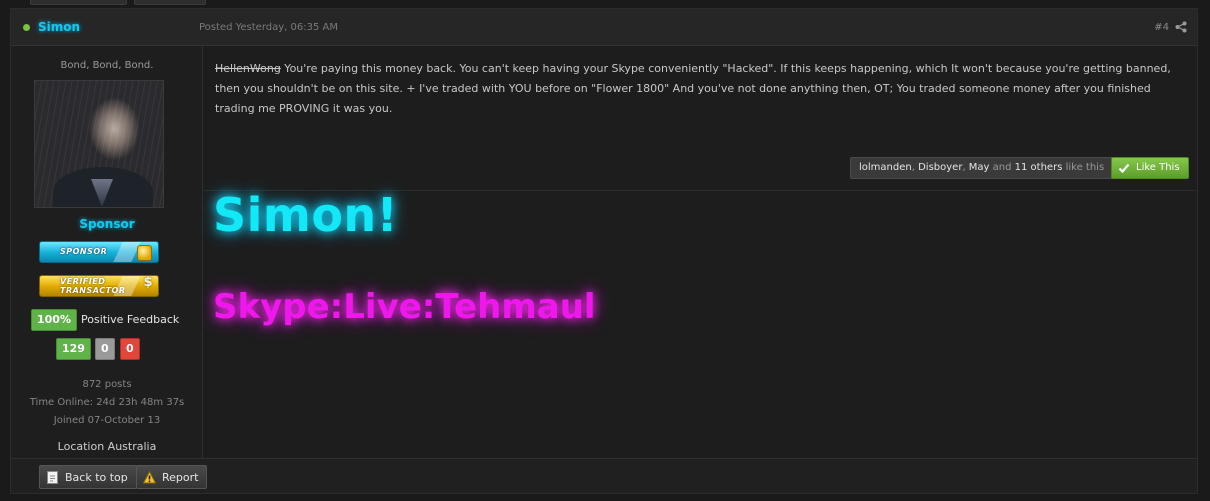 The height and width of the screenshot is (501, 1210). I want to click on like-button: Like This, so click(1150, 168).